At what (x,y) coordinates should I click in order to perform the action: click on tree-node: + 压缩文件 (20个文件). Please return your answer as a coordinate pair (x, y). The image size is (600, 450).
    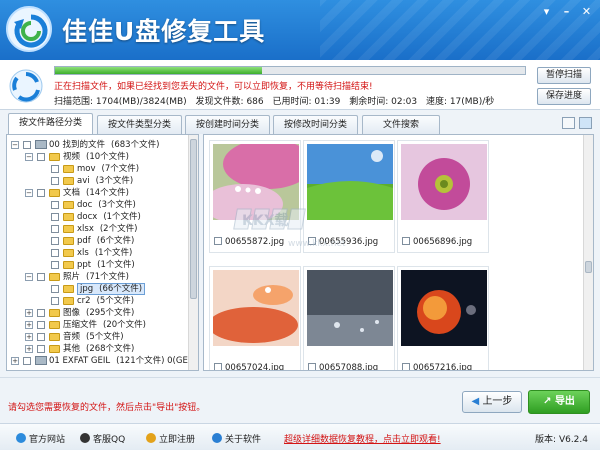
    Looking at the image, I should click on (98, 325).